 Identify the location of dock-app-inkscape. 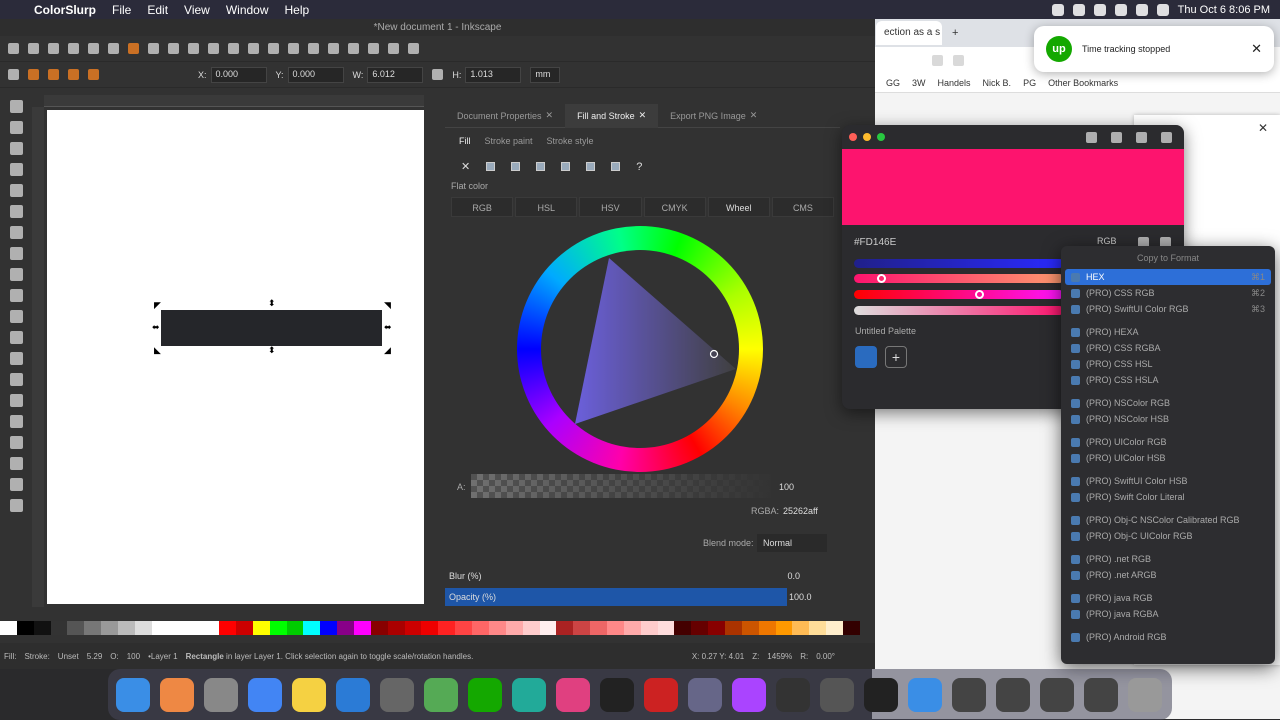
(793, 694).